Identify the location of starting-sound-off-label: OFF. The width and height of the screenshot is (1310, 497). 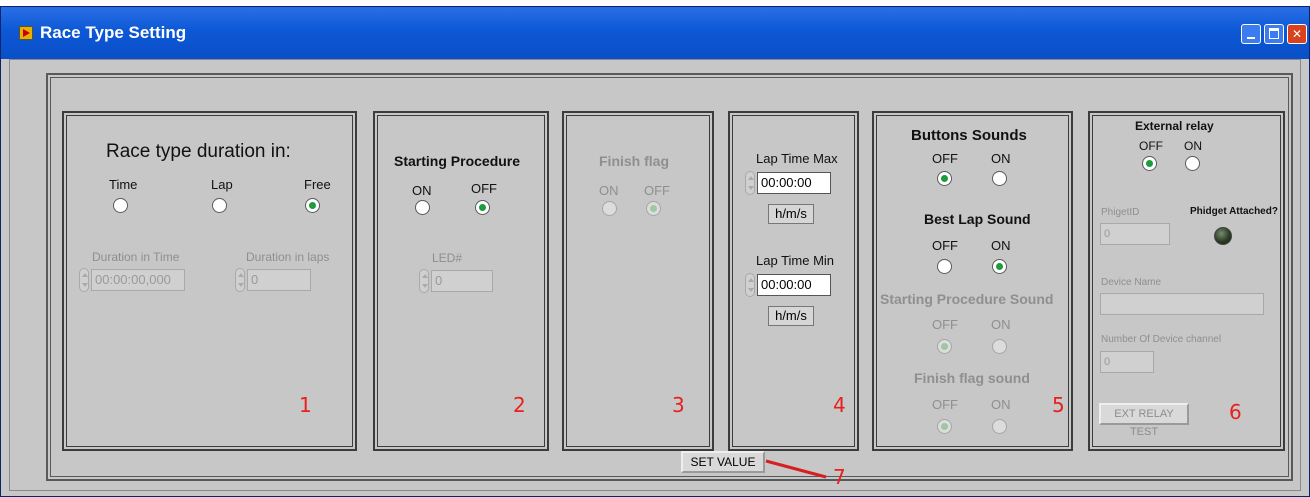
(945, 324).